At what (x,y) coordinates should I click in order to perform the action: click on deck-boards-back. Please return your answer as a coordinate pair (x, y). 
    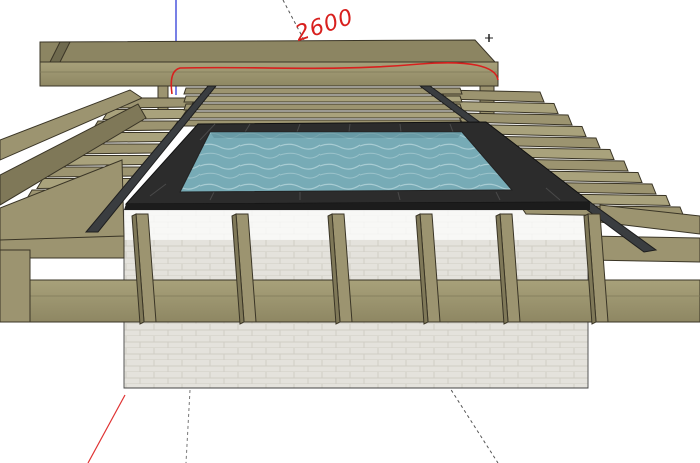
    Looking at the image, I should click on (323, 107).